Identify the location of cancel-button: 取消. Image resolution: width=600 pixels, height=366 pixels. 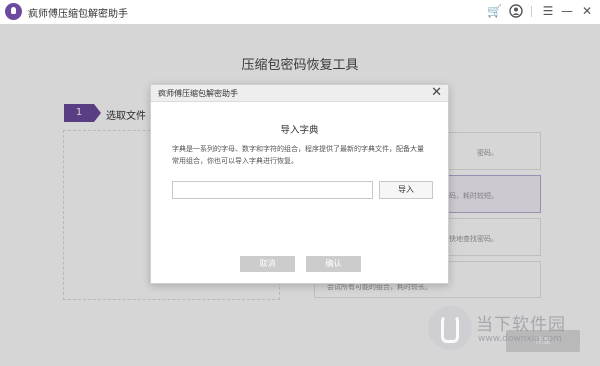
(267, 264).